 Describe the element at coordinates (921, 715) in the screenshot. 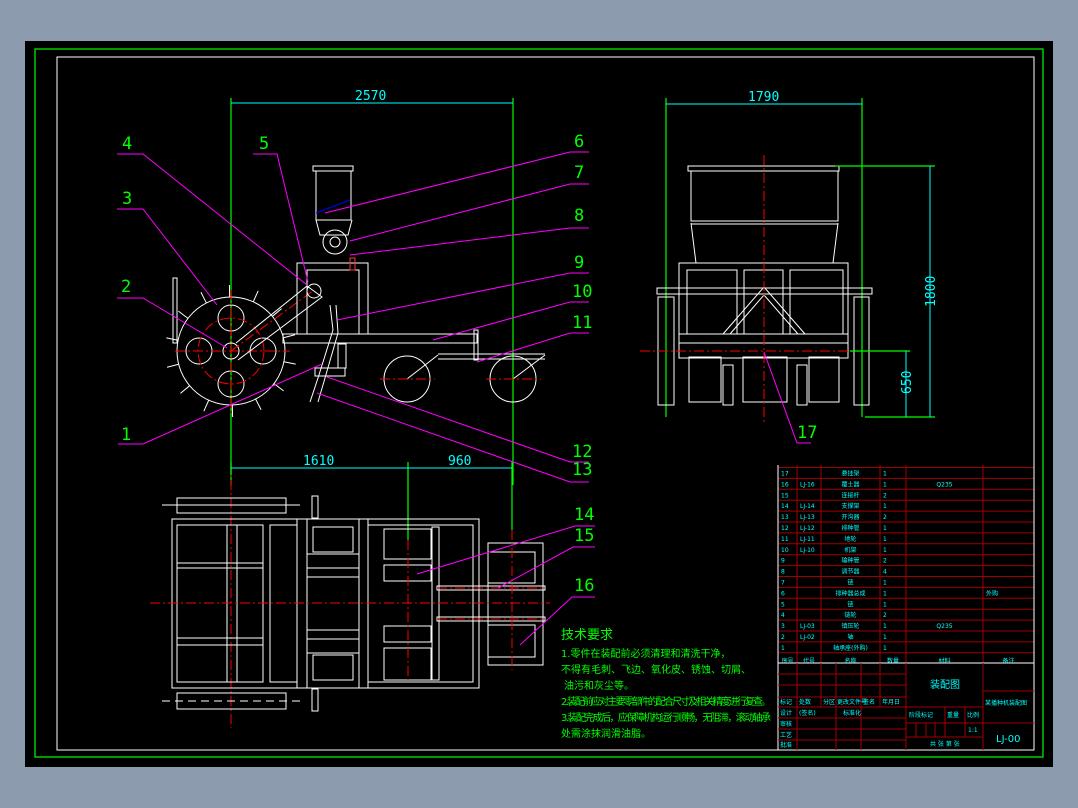

I see `tb-label: 阶段标记` at that location.